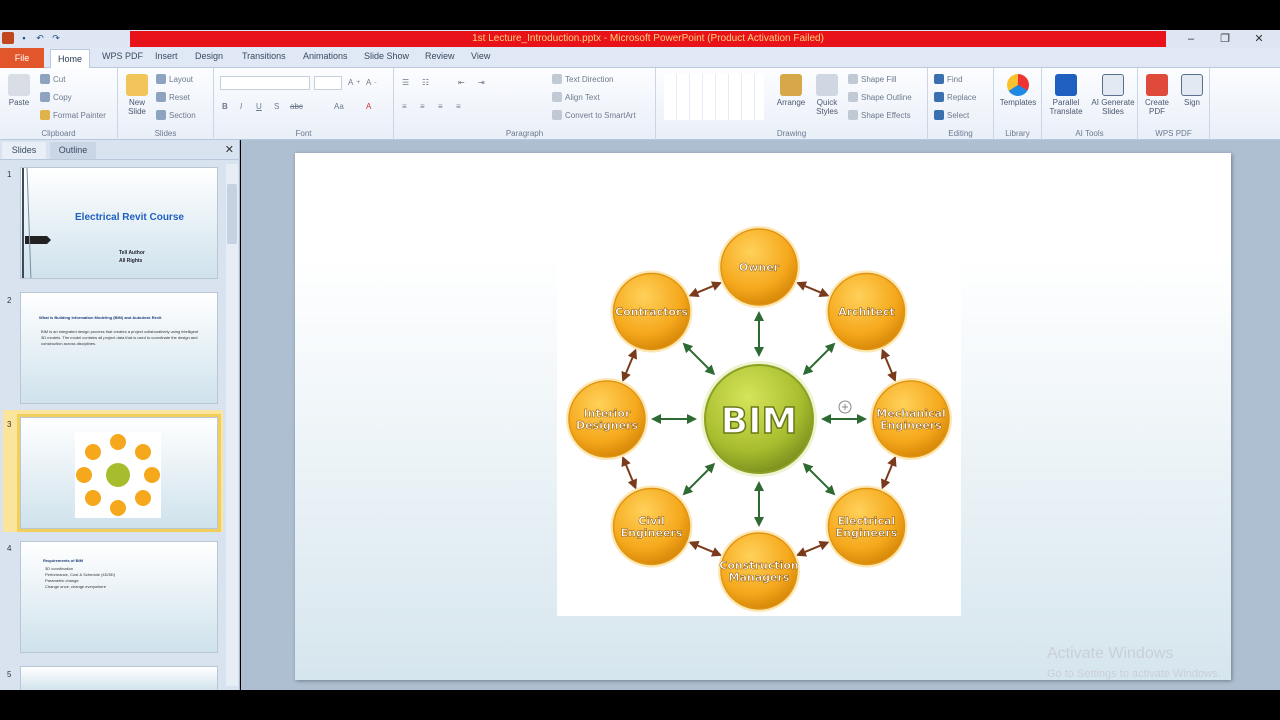  Describe the element at coordinates (276, 106) in the screenshot. I see `shadow-button: S` at that location.